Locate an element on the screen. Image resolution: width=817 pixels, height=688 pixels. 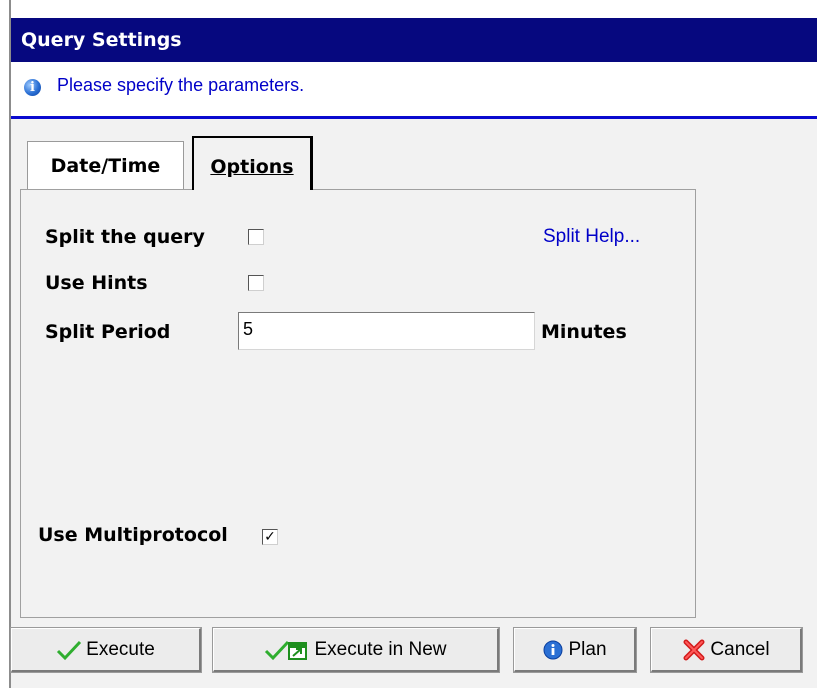
split-period-label: Split Period is located at coordinates (108, 332).